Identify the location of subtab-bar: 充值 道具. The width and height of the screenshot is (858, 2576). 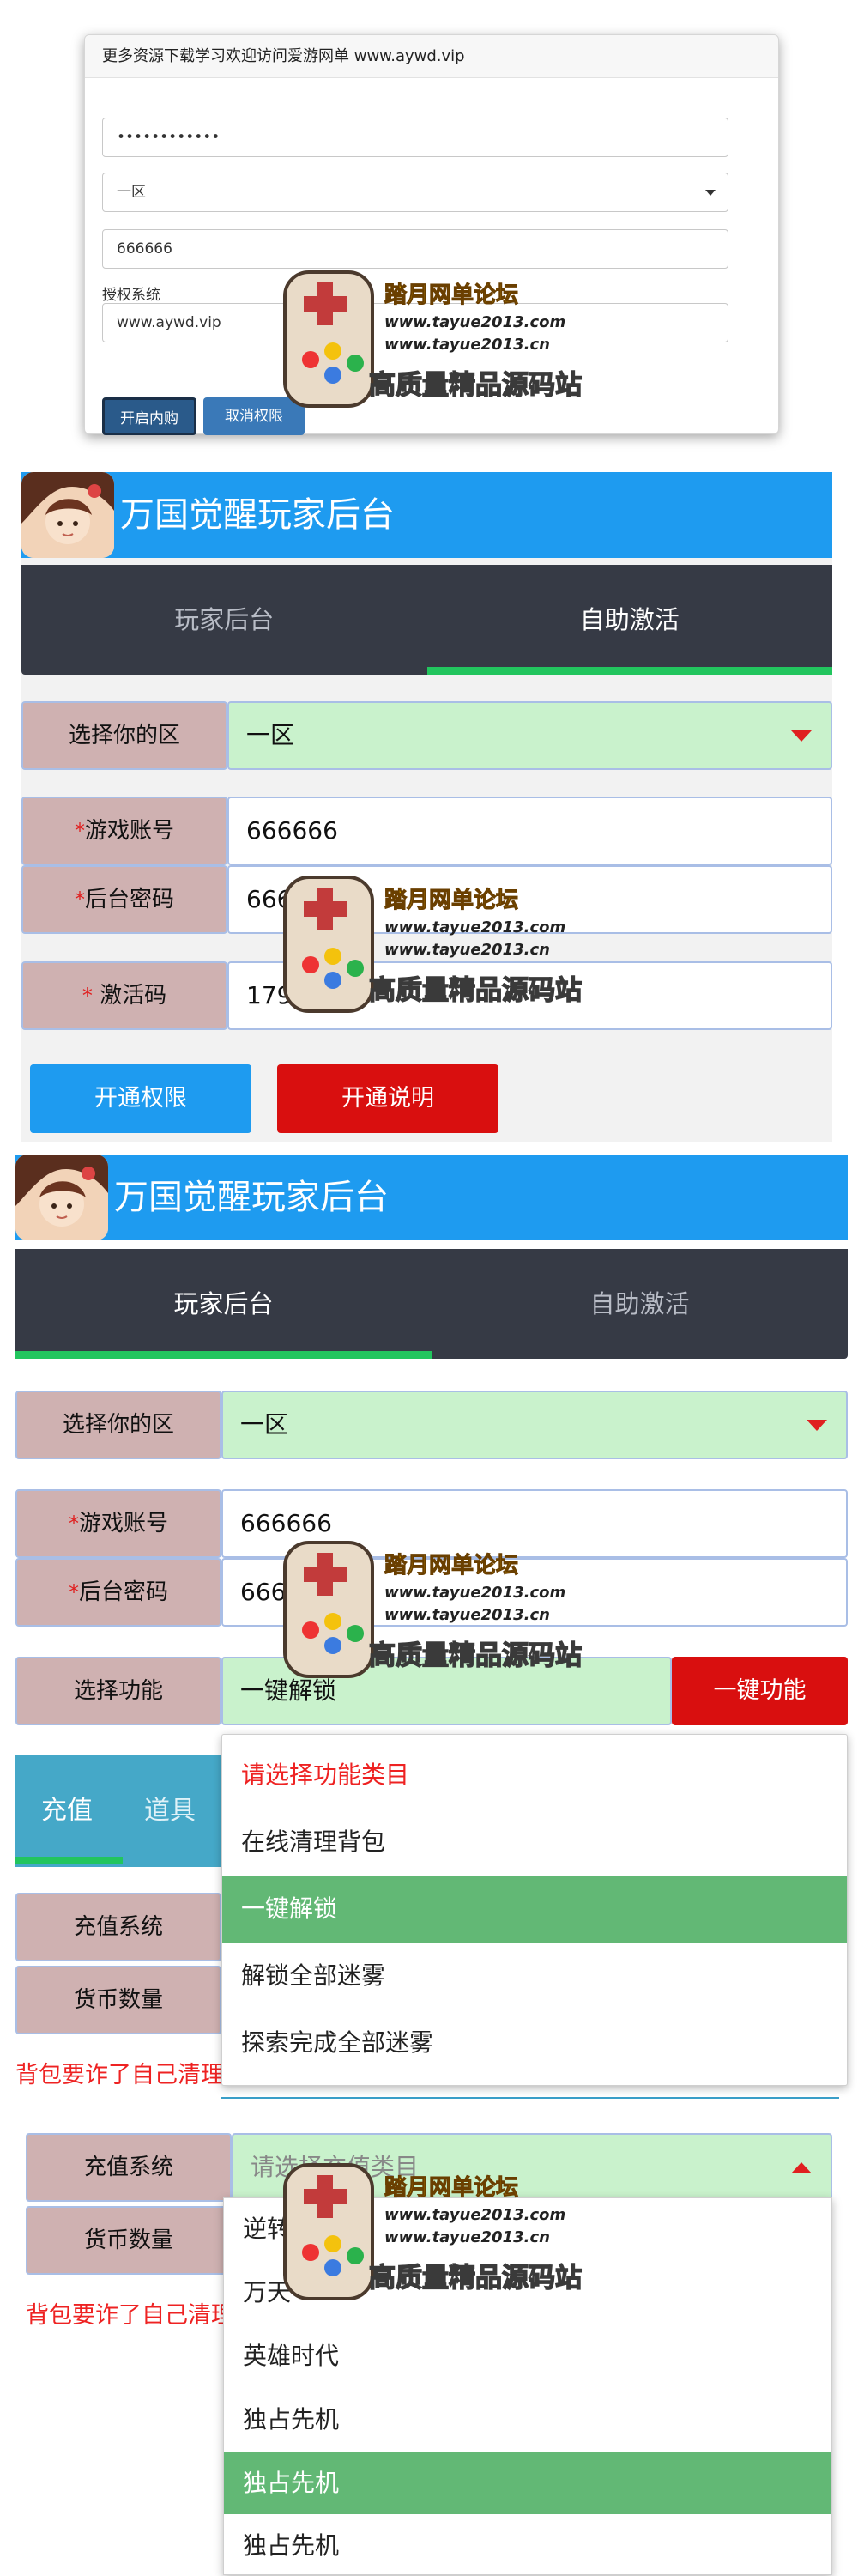
(118, 1811).